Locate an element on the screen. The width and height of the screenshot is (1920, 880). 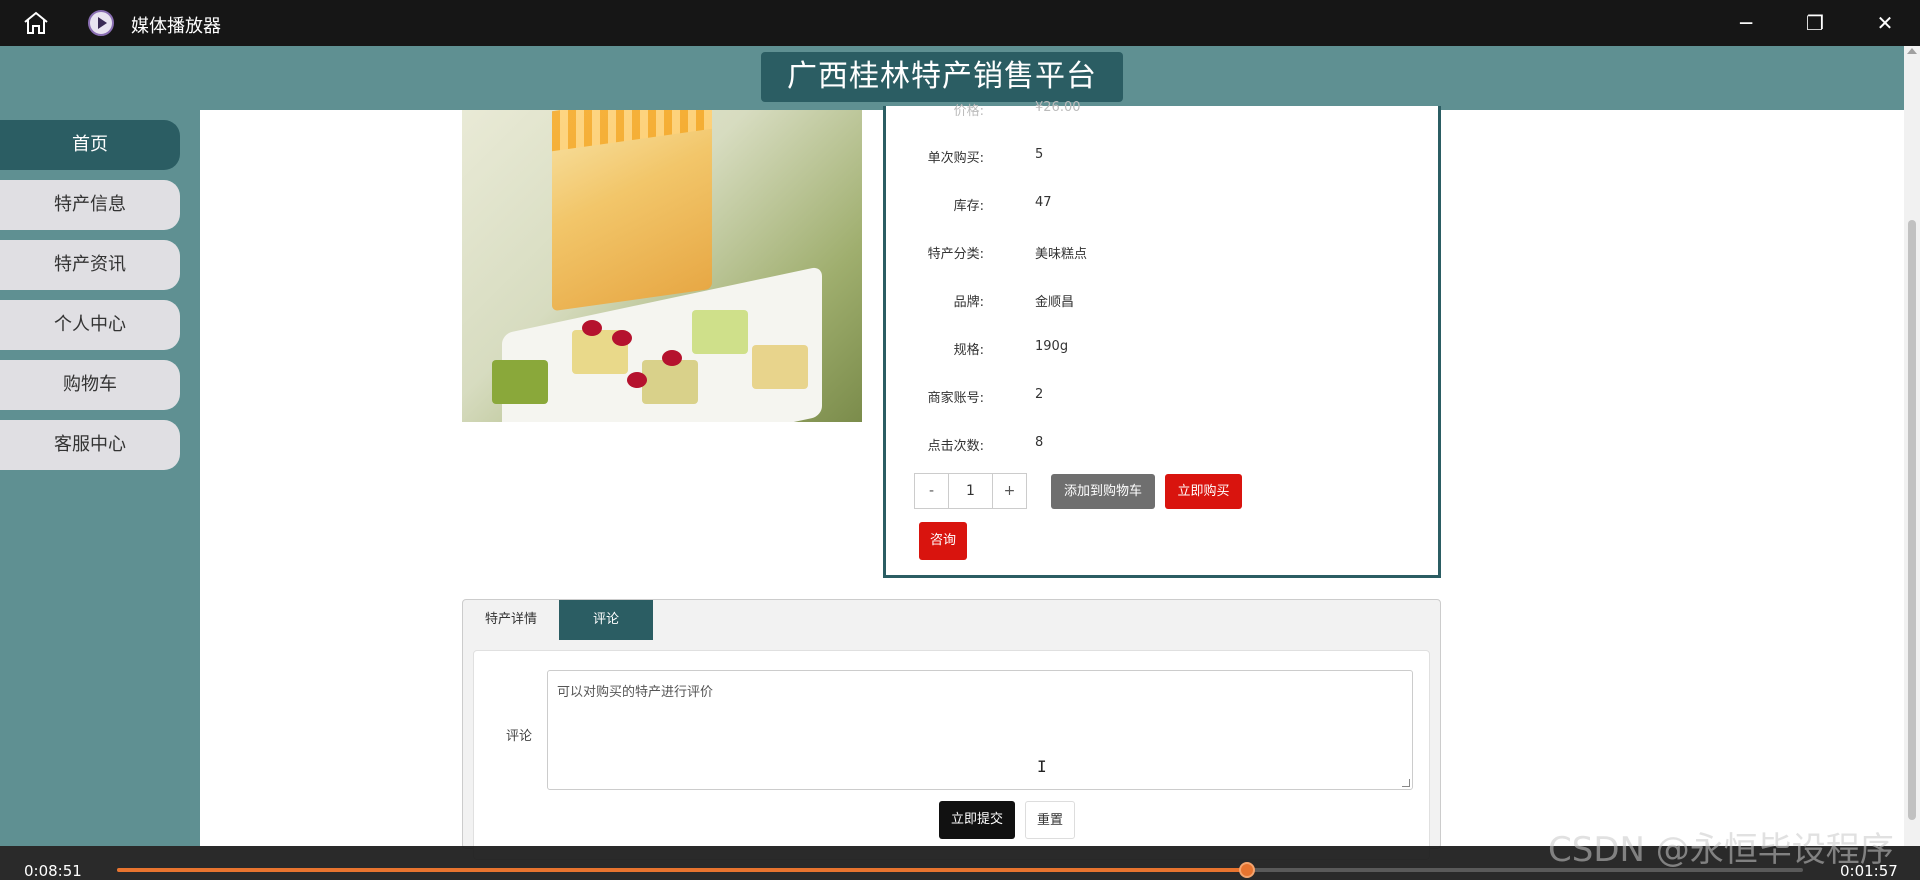
sidebar-item-personal-center: 个人中心 is located at coordinates (90, 325).